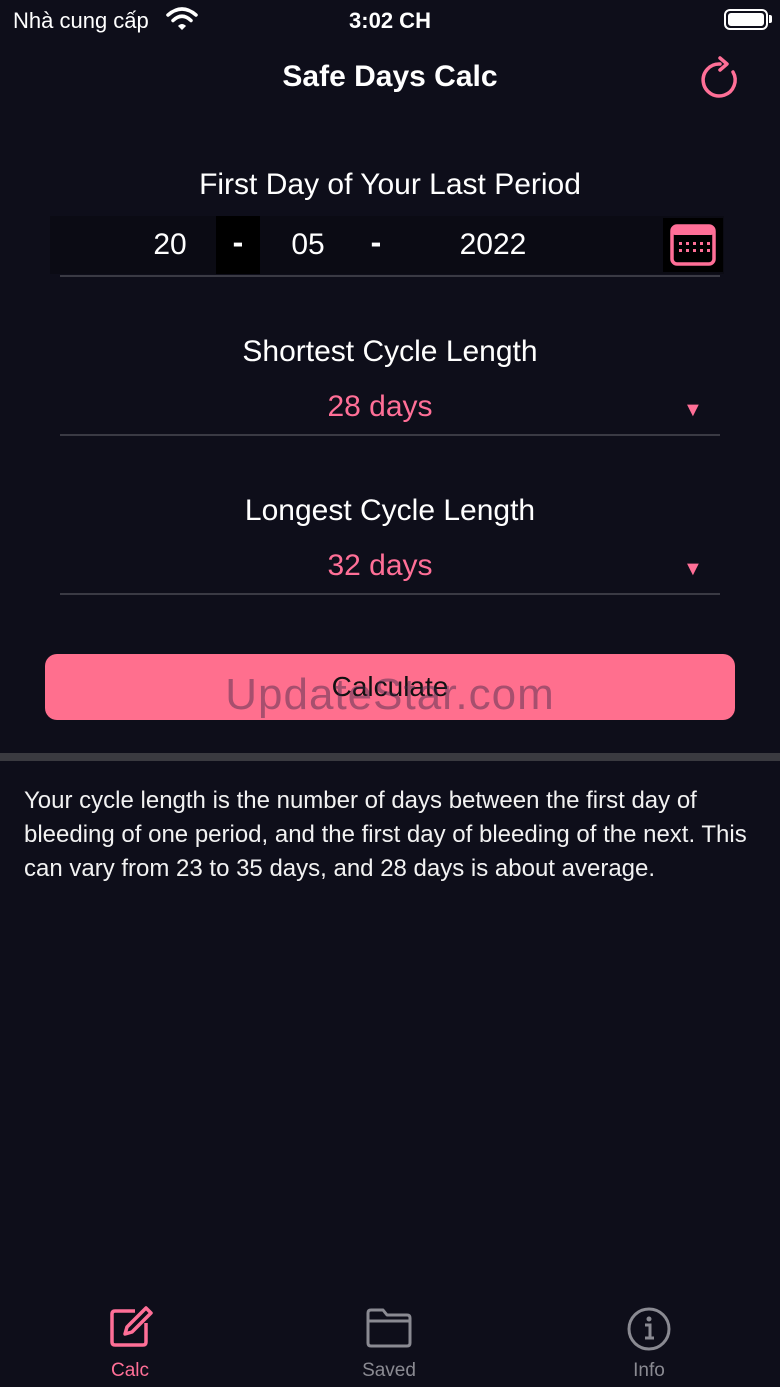 Image resolution: width=780 pixels, height=1387 pixels. I want to click on month-field: 05, so click(308, 245).